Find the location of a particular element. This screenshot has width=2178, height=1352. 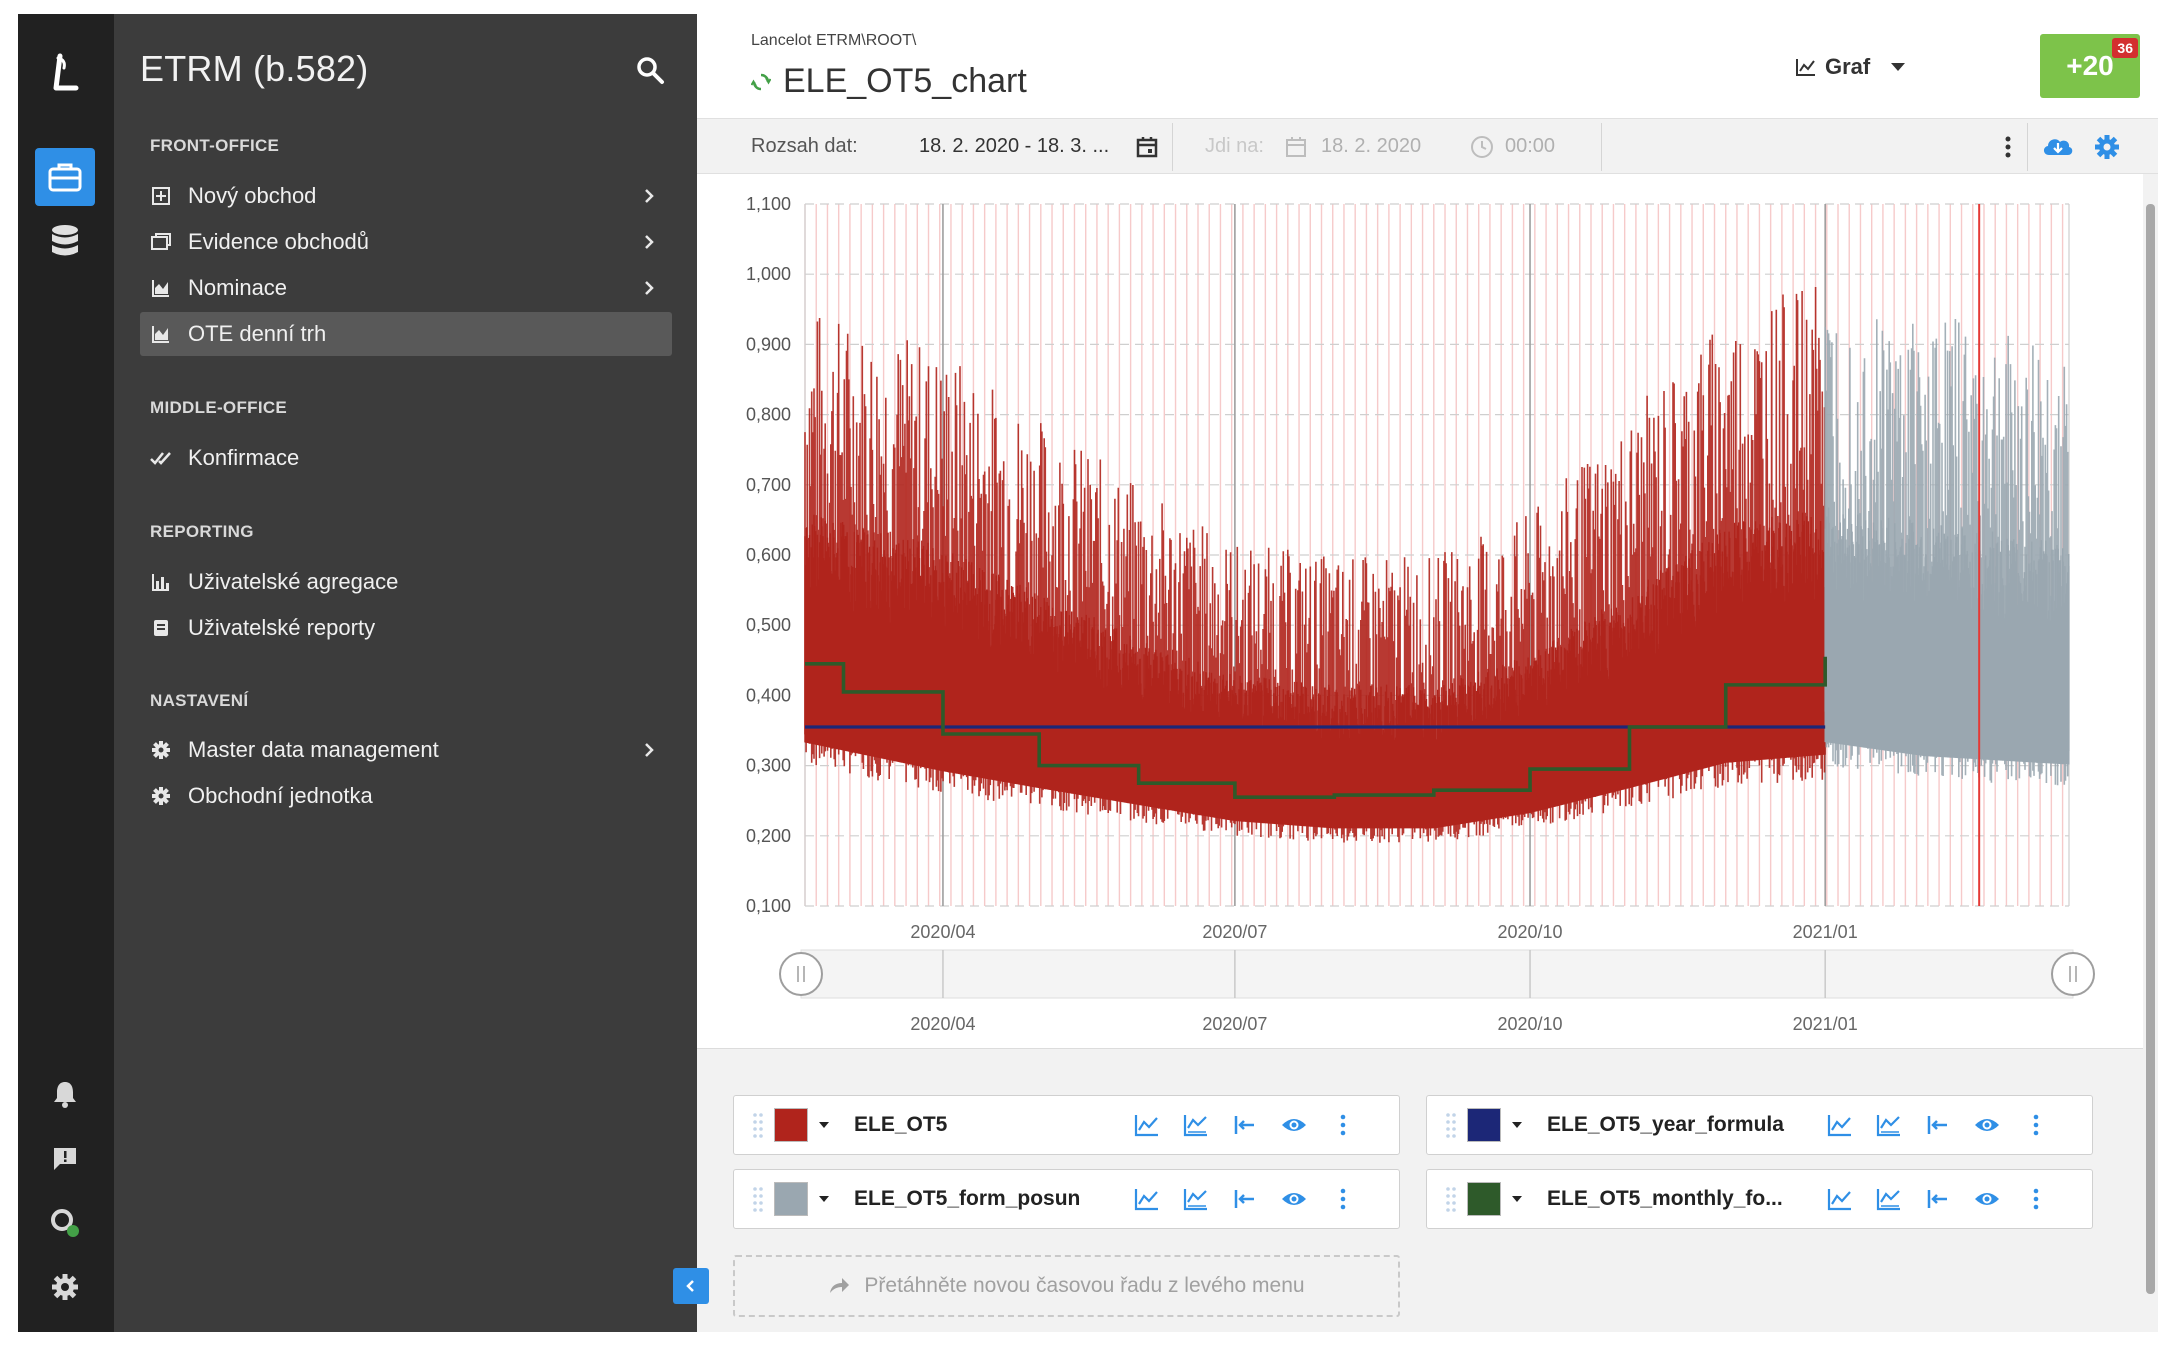

y-tick-label: 0,800 is located at coordinates (768, 415).